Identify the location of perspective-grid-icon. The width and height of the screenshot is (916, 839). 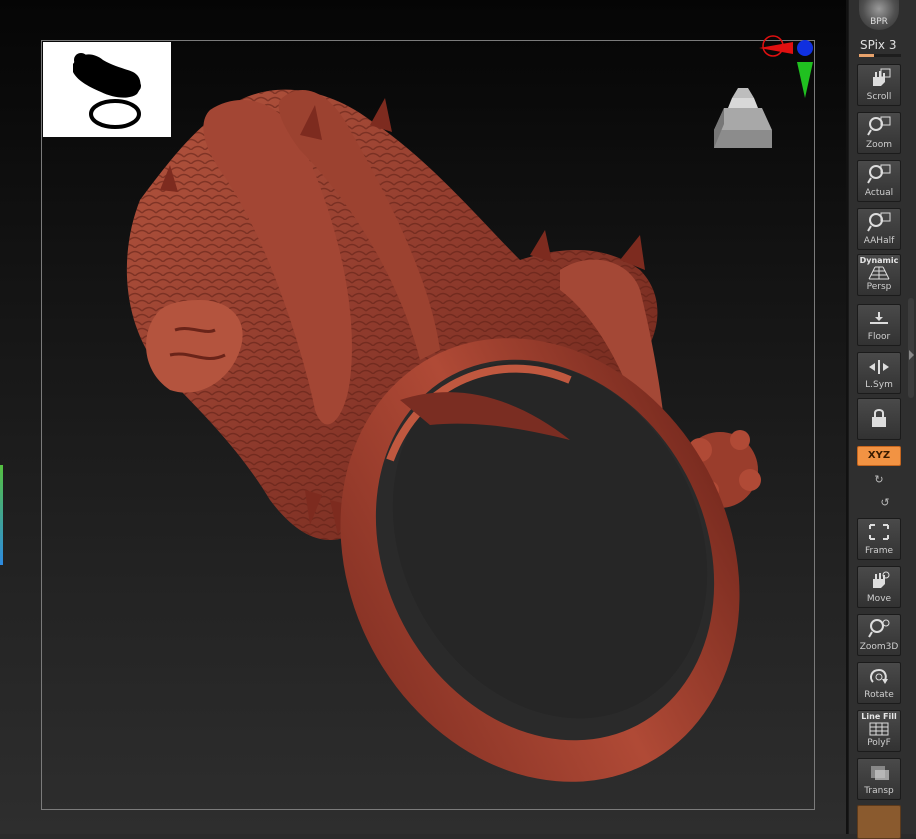
(879, 273).